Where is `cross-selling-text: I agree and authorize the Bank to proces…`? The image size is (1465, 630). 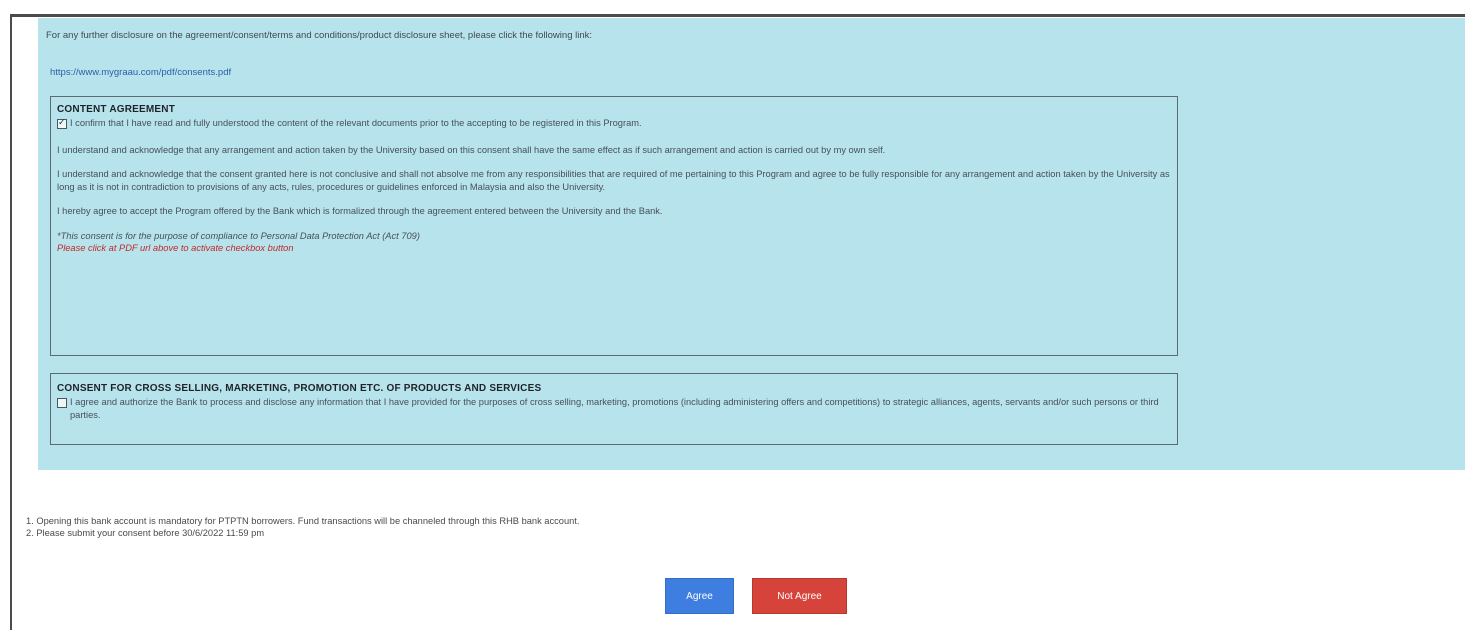
cross-selling-text: I agree and authorize the Bank to proces… is located at coordinates (614, 408).